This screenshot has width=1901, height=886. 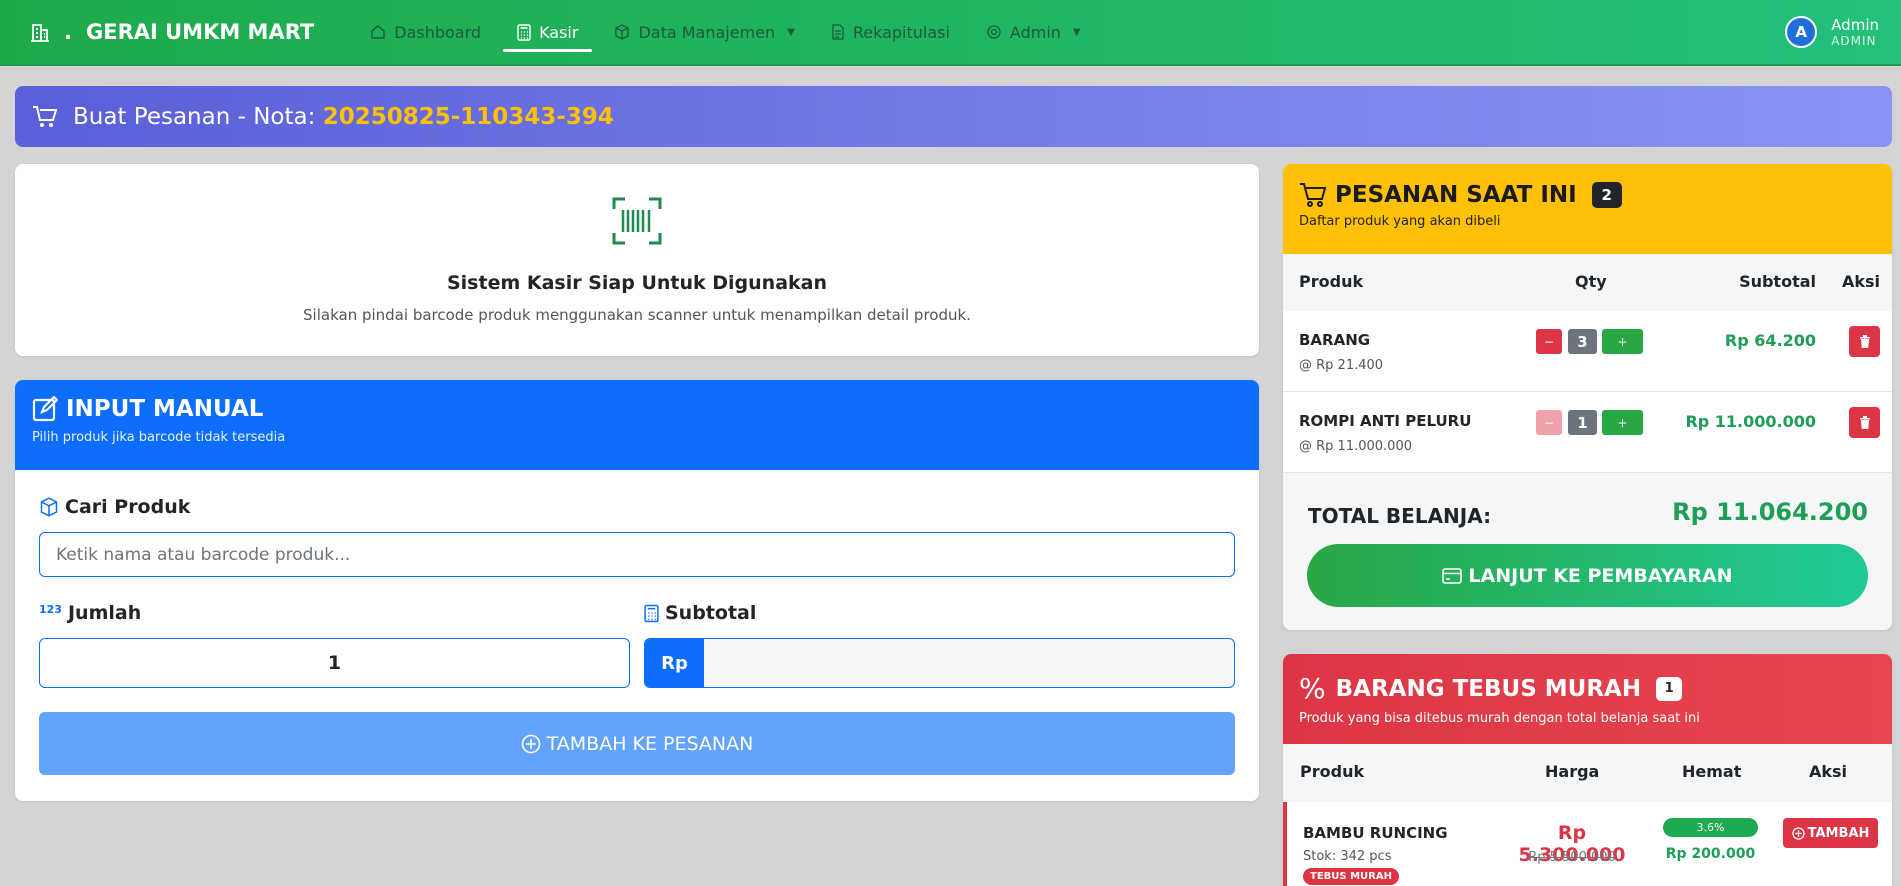 I want to click on manual-title: INPUT MANUAL, so click(x=637, y=409).